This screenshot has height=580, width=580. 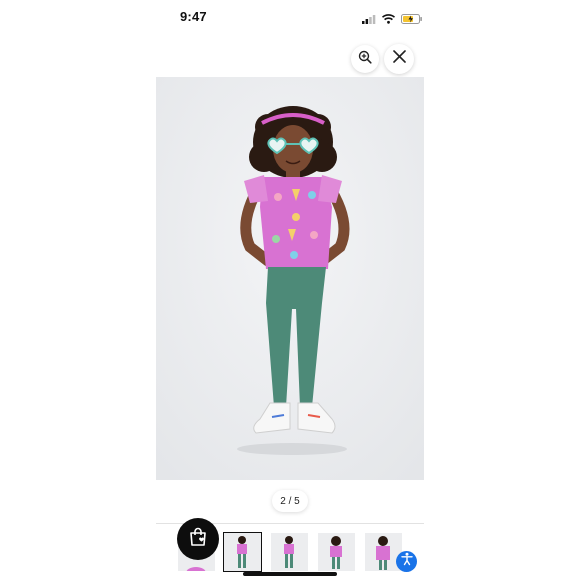 I want to click on zoom-in-icon, so click(x=365, y=59).